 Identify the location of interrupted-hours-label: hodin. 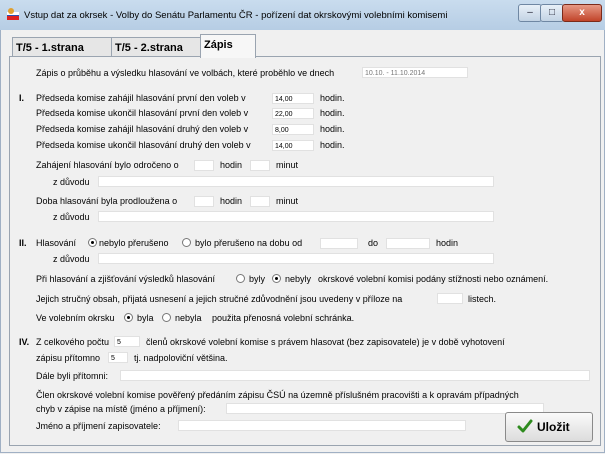
(447, 243).